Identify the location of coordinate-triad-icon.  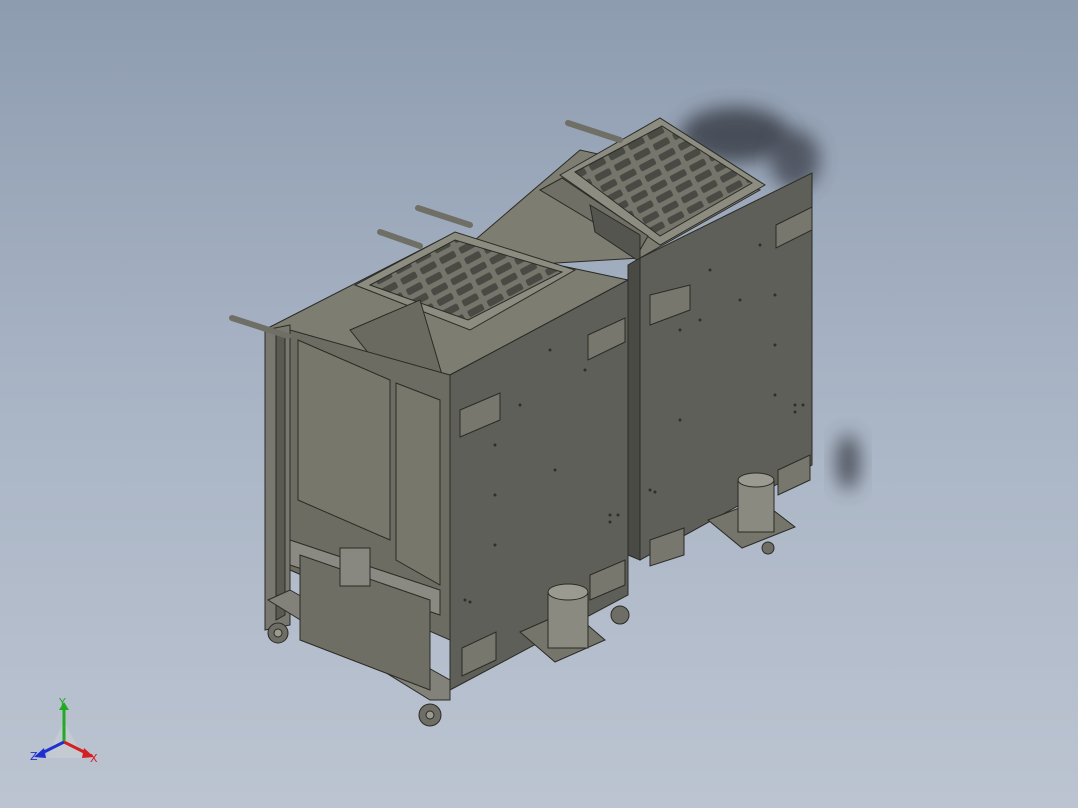
(64, 730).